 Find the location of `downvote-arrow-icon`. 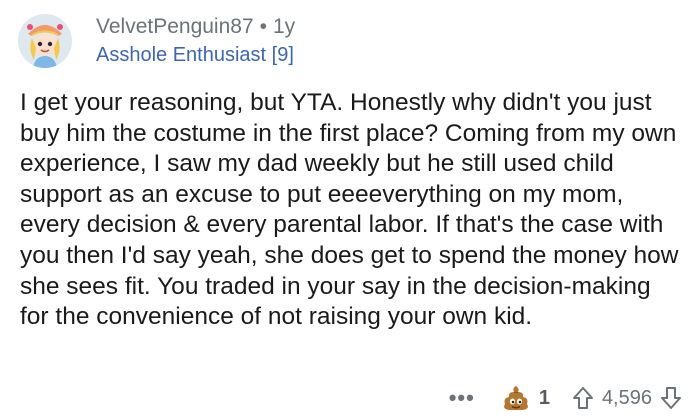

downvote-arrow-icon is located at coordinates (671, 398).